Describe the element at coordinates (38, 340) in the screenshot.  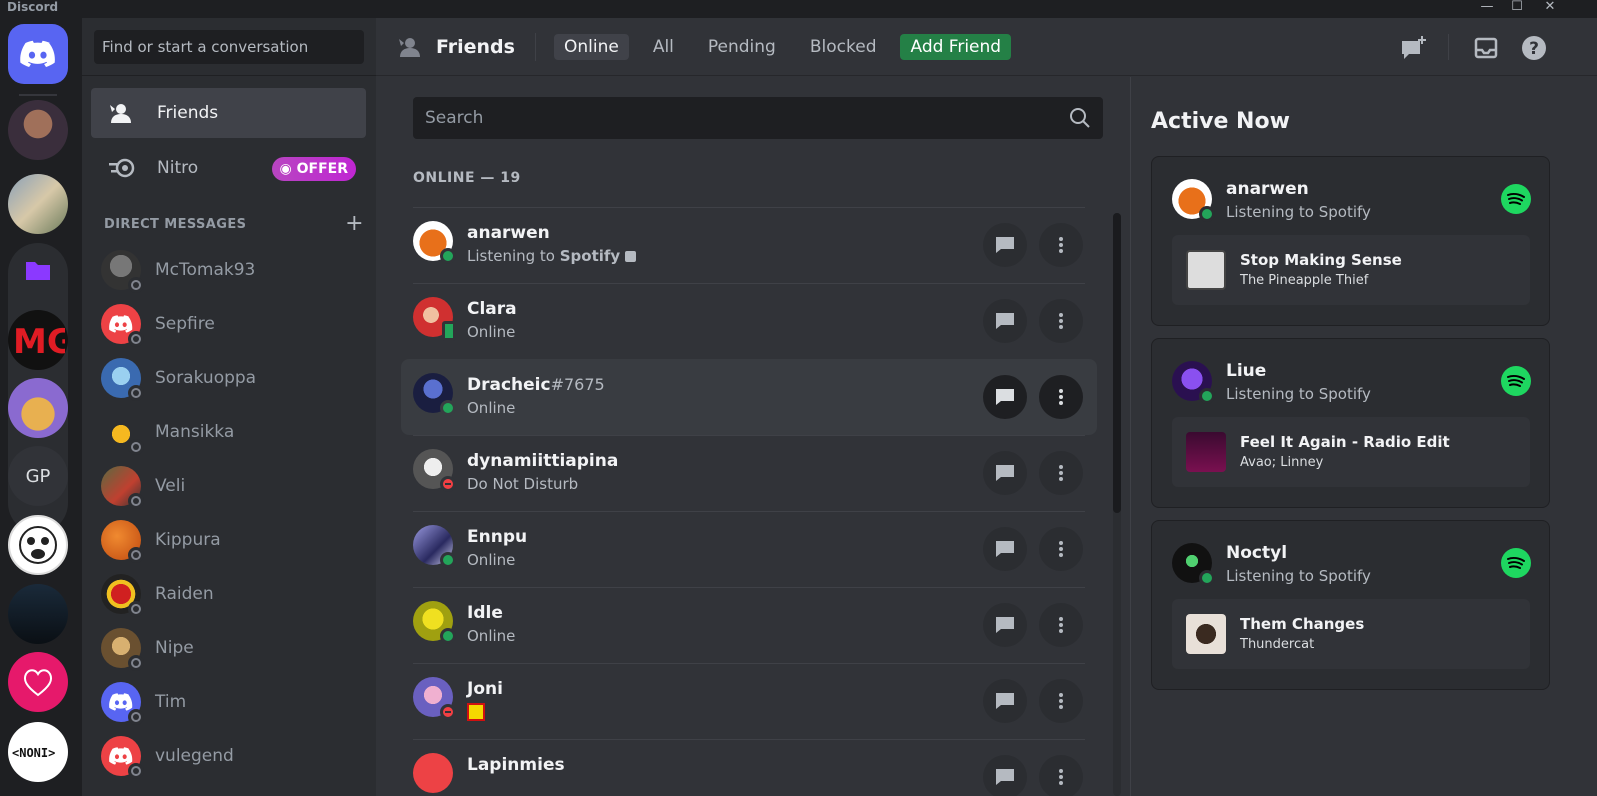
I see `server-icon-mg: MG` at that location.